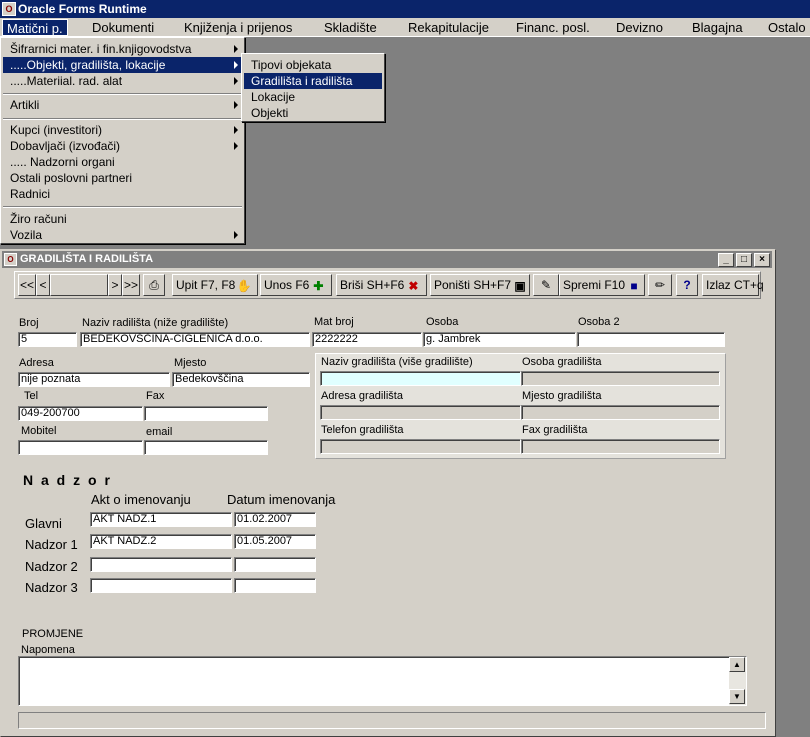  What do you see at coordinates (79, 285) in the screenshot?
I see `record-indicator` at bounding box center [79, 285].